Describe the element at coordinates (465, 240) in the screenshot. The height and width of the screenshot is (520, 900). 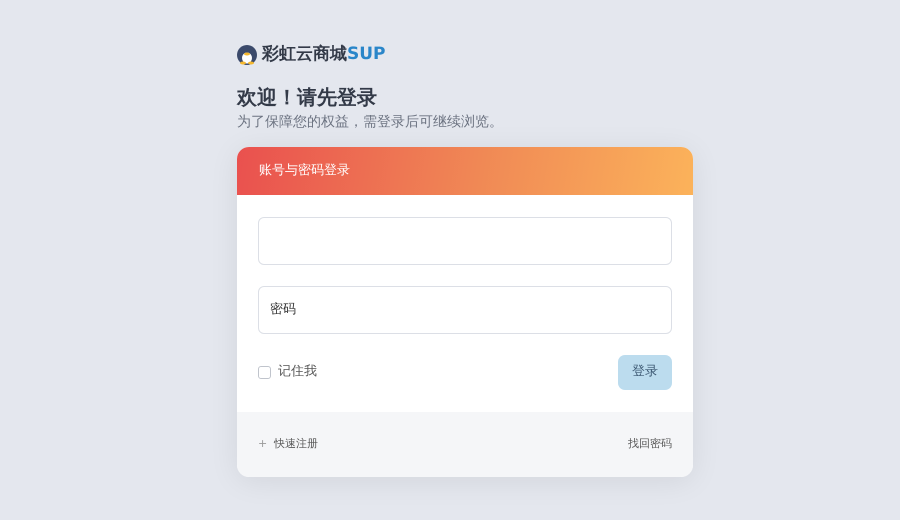
I see `username-field` at that location.